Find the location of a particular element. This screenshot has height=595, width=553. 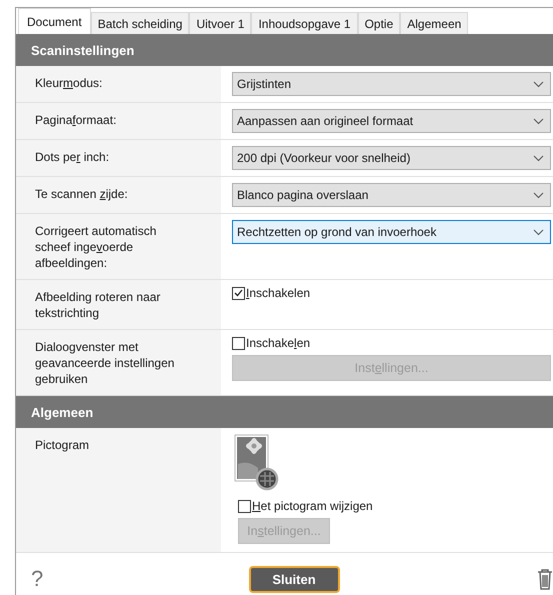

setting-label: Corrigeert automatisch scheef ingevoerde afbeeldingen: is located at coordinates (96, 247).